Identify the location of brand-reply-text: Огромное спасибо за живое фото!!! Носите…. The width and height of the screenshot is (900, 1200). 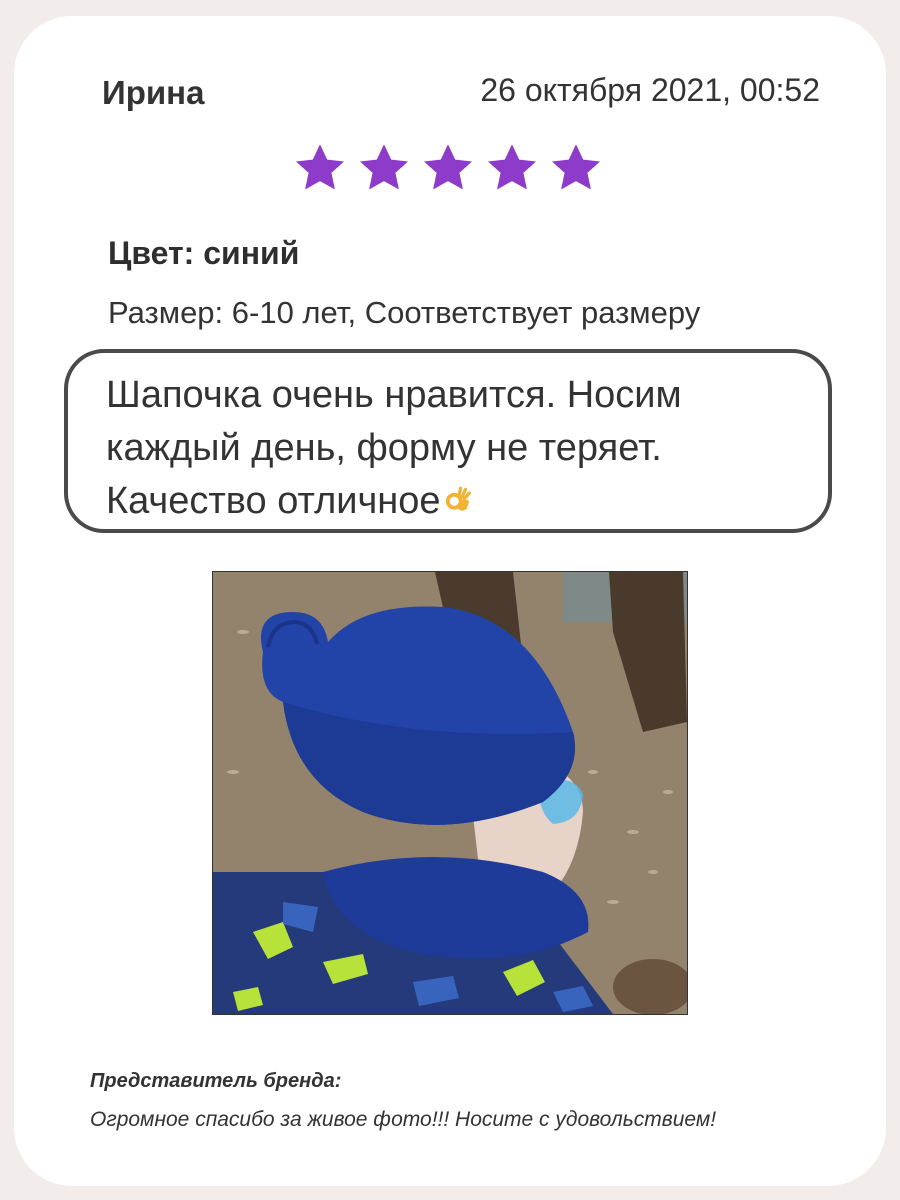
(403, 1119).